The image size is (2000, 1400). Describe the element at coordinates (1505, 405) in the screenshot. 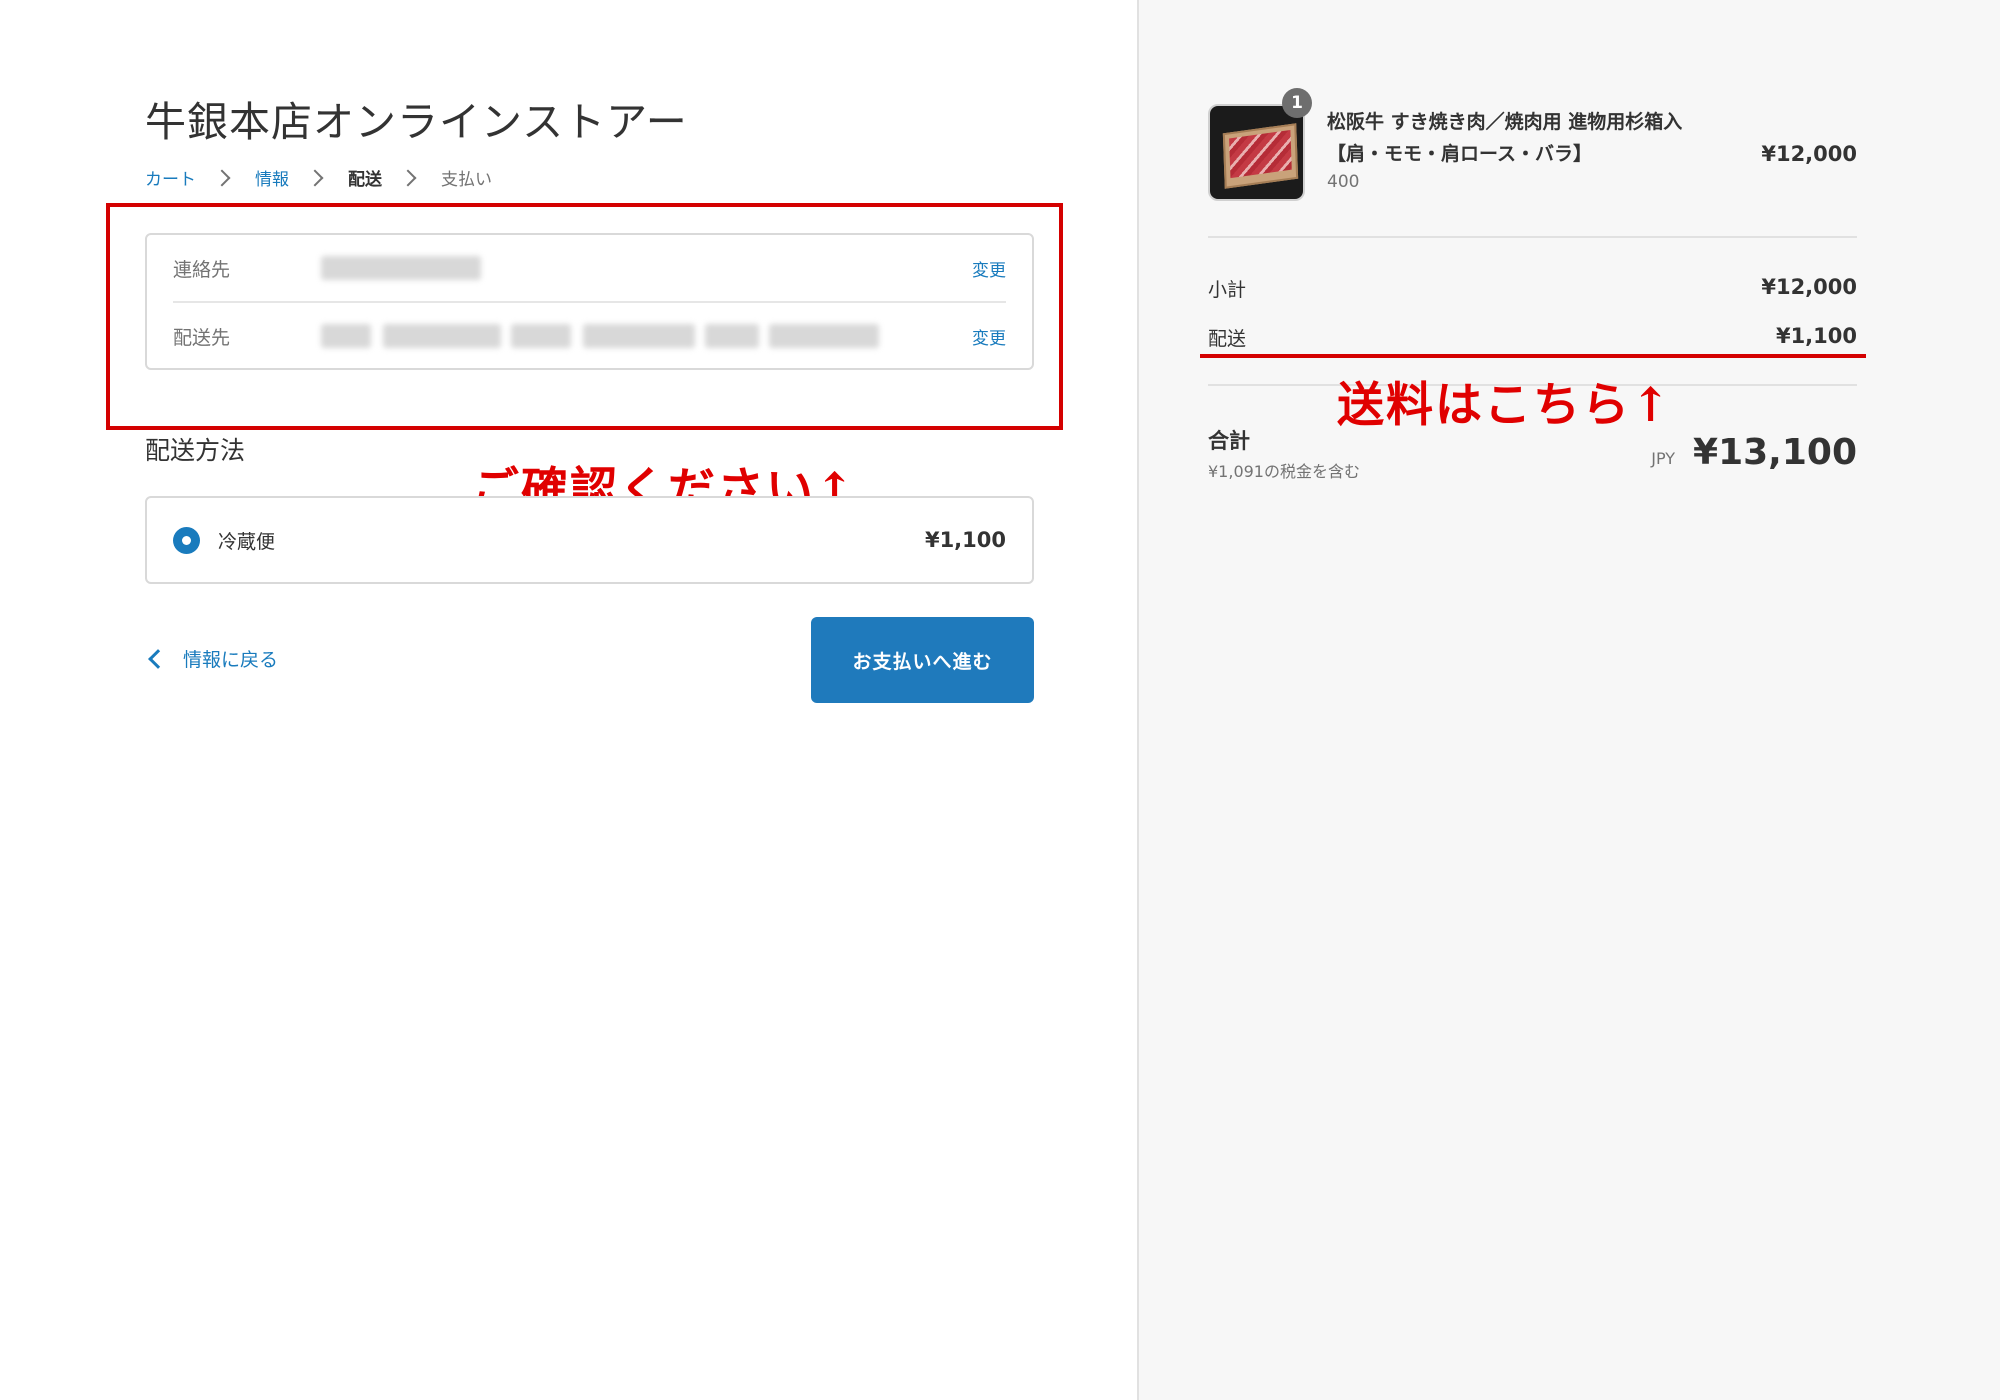

I see `annotation-shipping-fee-text: 送料はこちら↑` at that location.